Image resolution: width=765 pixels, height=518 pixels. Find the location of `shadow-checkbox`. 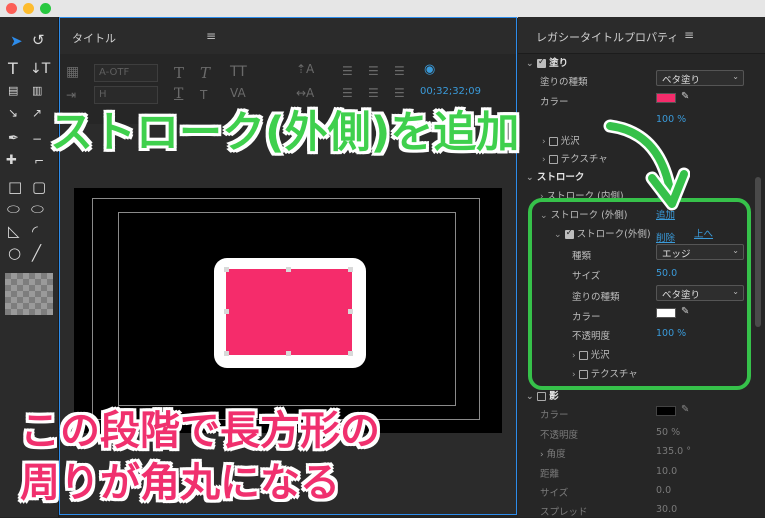

shadow-checkbox is located at coordinates (541, 396).